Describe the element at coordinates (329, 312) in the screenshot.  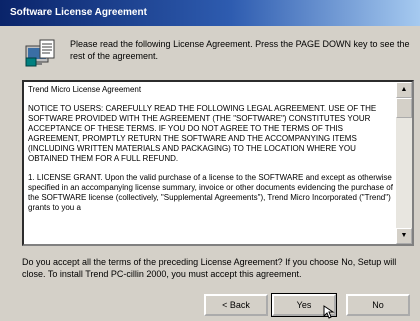
I see `mouse-pointer-icon` at that location.